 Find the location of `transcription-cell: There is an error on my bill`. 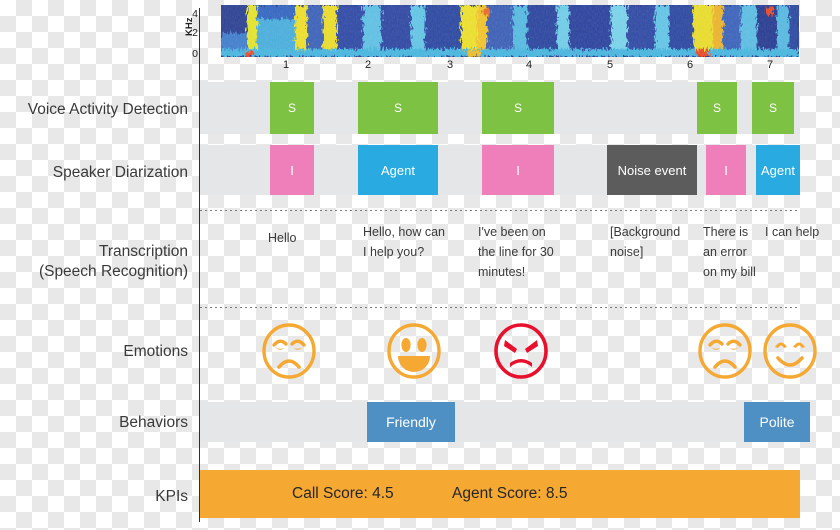

transcription-cell: There is an error on my bill is located at coordinates (729, 252).